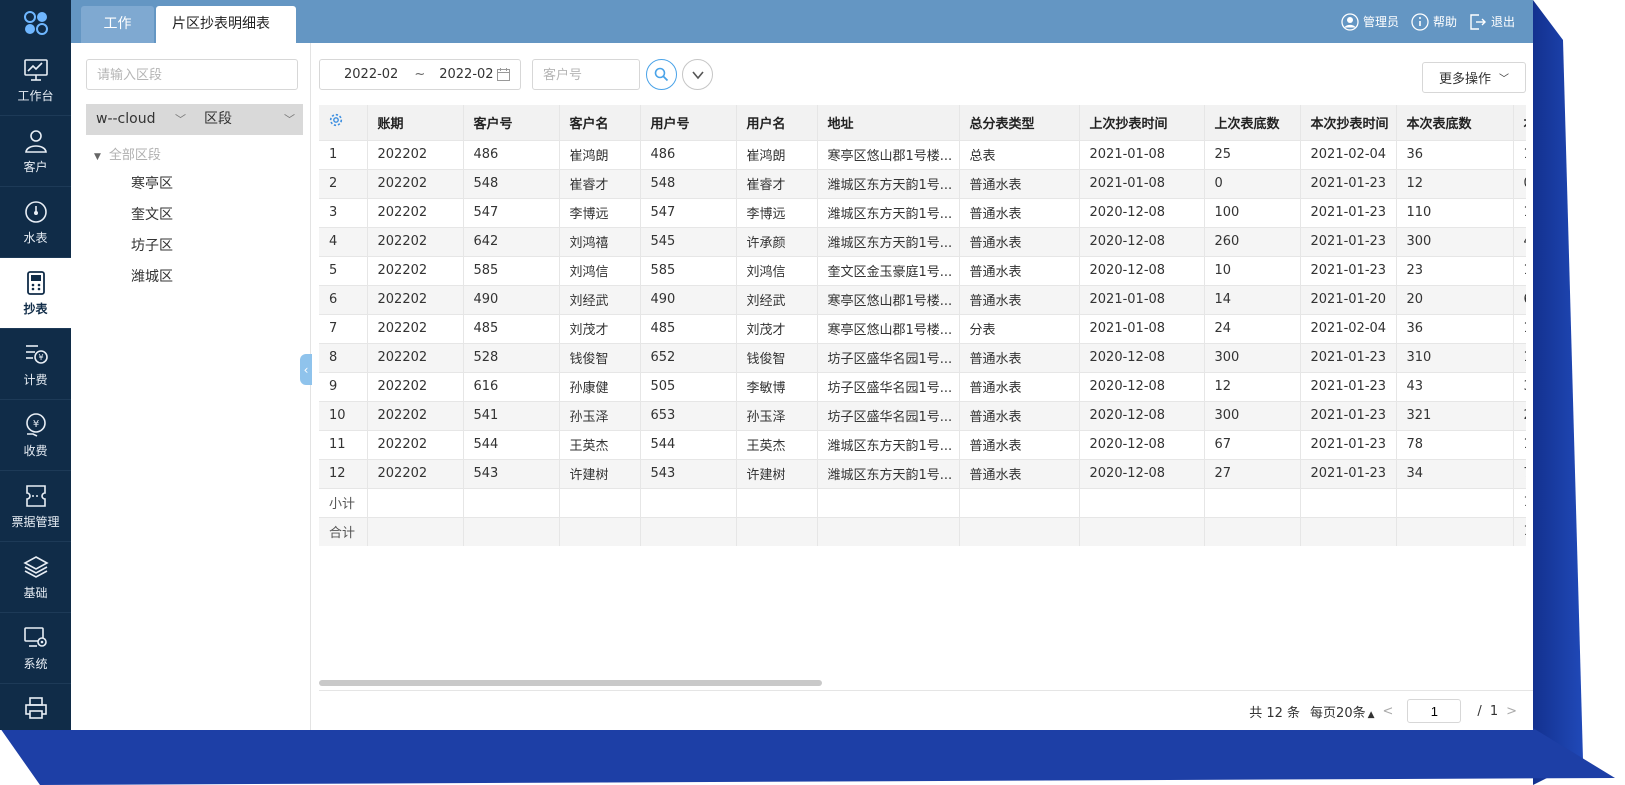 The height and width of the screenshot is (785, 1625). What do you see at coordinates (777, 357) in the screenshot?
I see `table-cell: 钱俊智` at bounding box center [777, 357].